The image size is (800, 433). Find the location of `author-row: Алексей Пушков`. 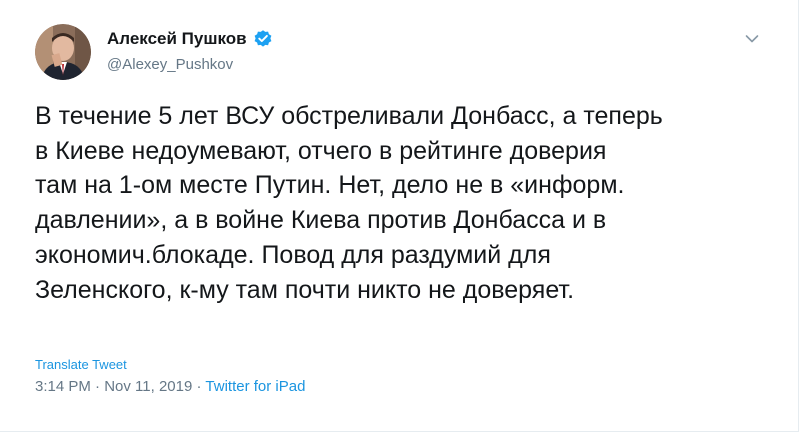

author-row: Алексей Пушков is located at coordinates (190, 39).